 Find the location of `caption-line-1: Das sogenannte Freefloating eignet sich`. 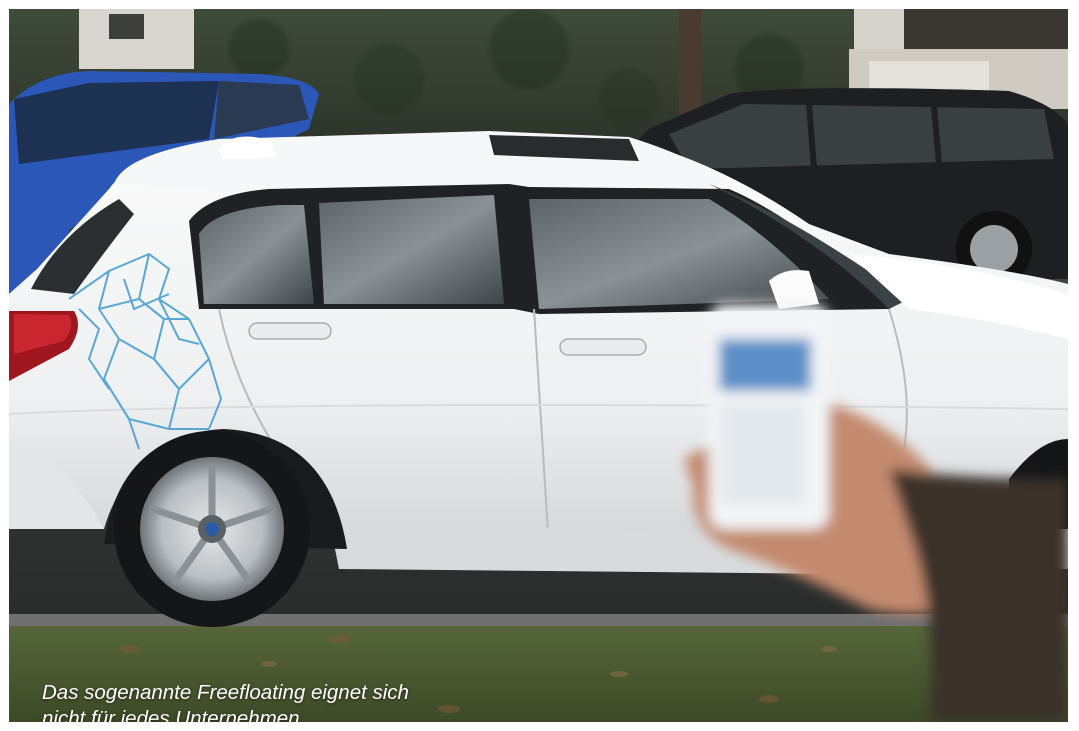

caption-line-1: Das sogenannte Freefloating eignet sich is located at coordinates (225, 692).